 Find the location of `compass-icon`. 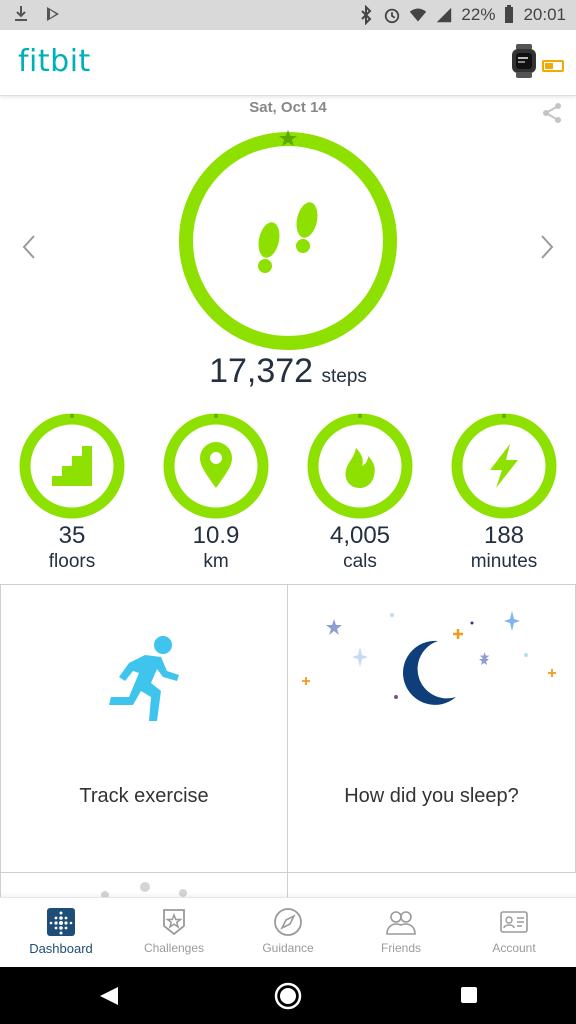

compass-icon is located at coordinates (288, 922).